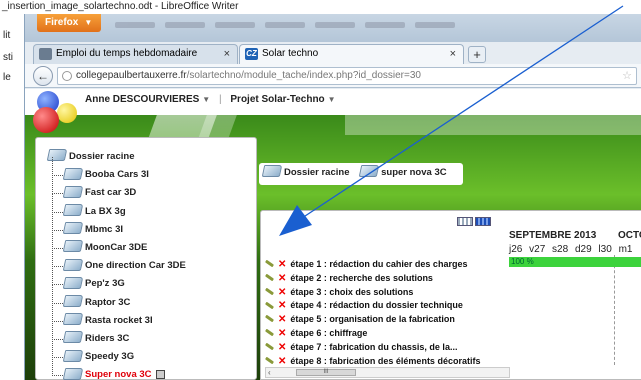 The height and width of the screenshot is (380, 641). What do you see at coordinates (629, 235) in the screenshot?
I see `month-header: OCTO` at bounding box center [629, 235].